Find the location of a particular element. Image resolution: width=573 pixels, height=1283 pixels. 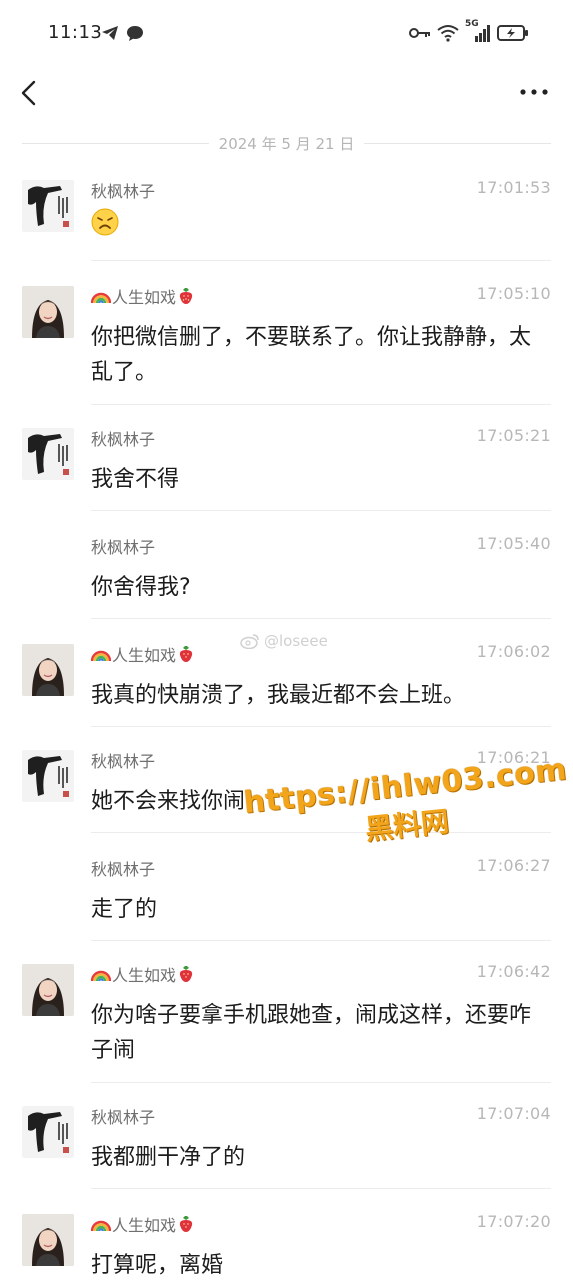

date-separator: 2024 年 5 月 21 日 is located at coordinates (286, 143).